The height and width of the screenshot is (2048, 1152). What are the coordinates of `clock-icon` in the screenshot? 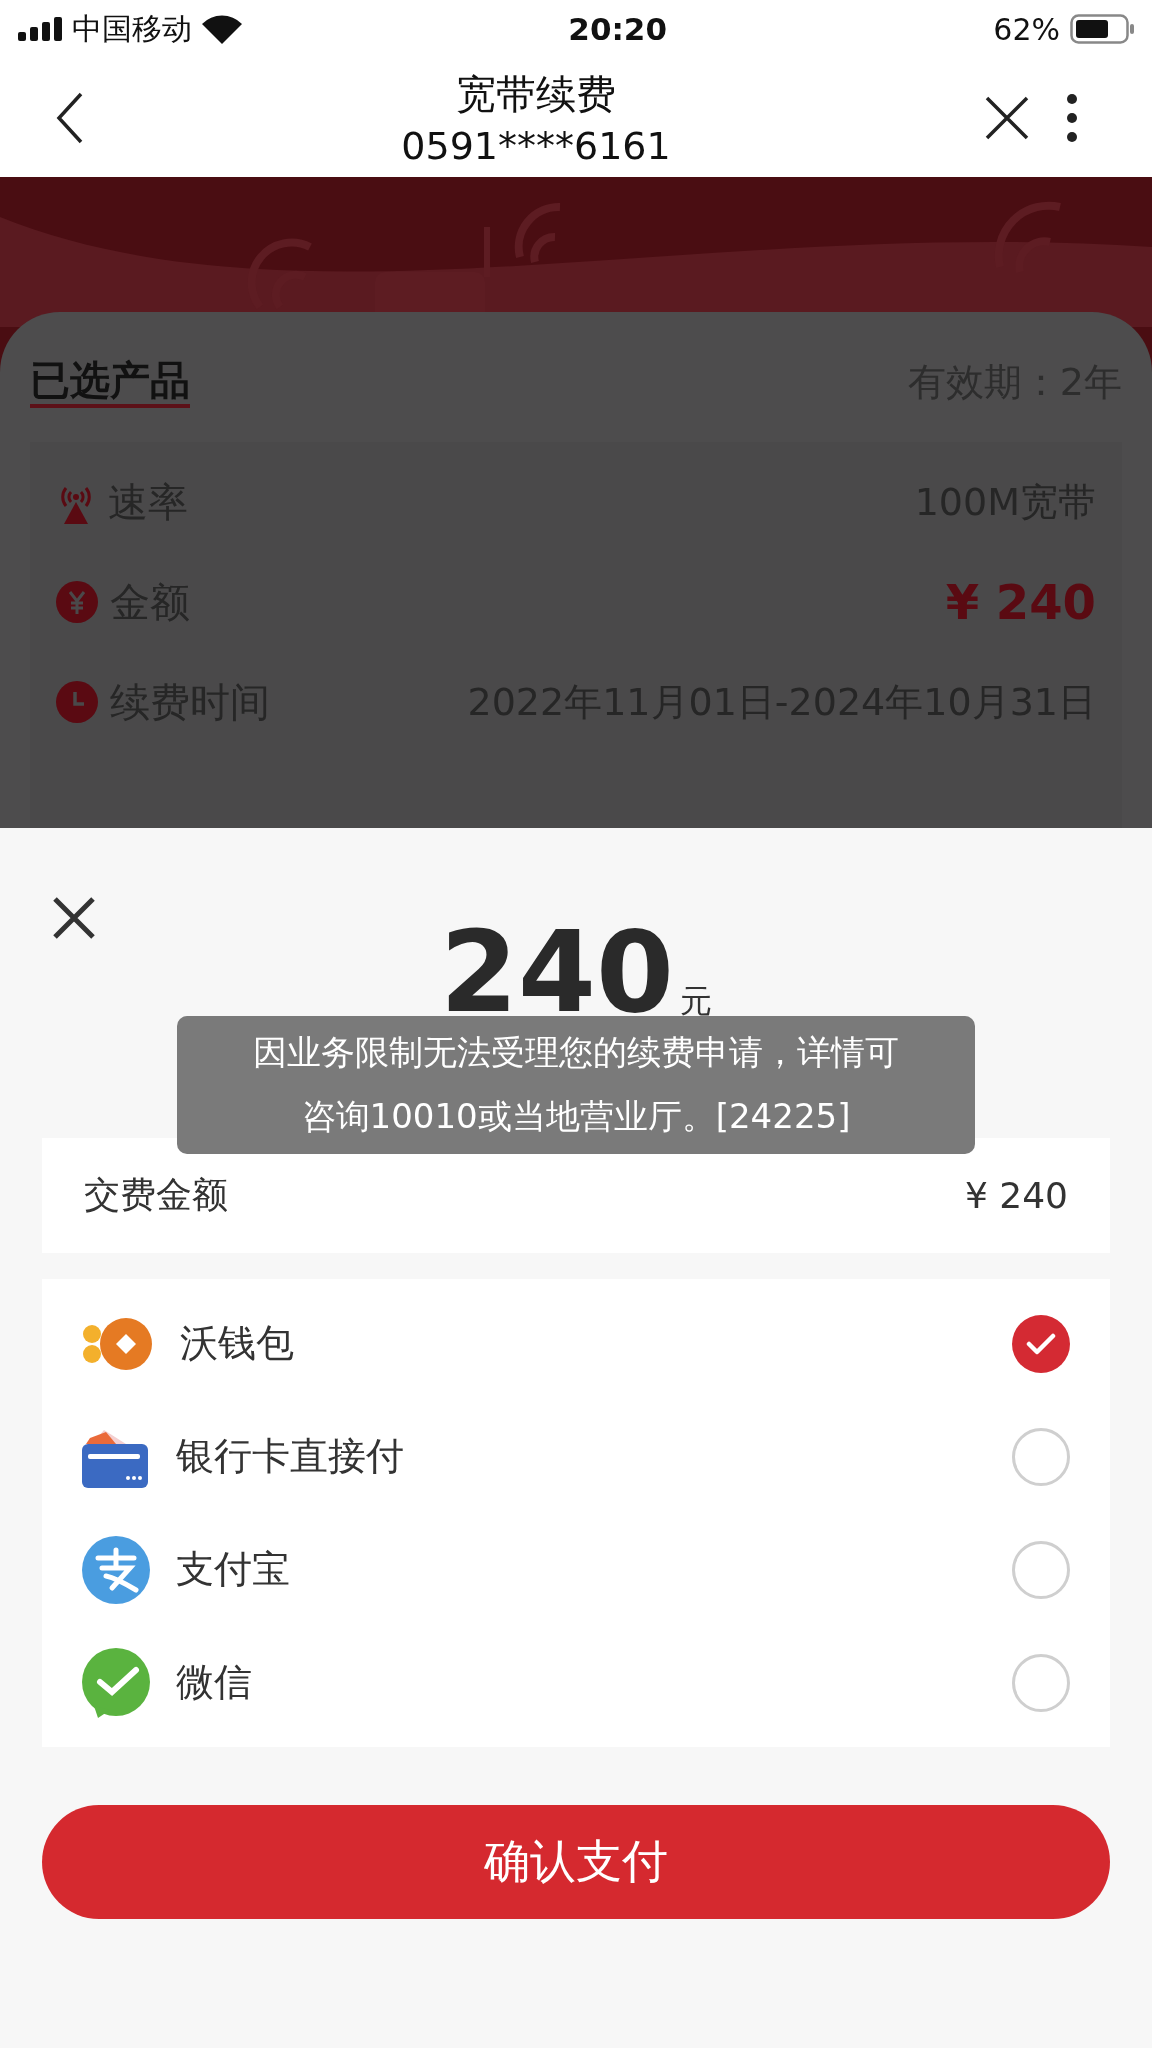 It's located at (77, 702).